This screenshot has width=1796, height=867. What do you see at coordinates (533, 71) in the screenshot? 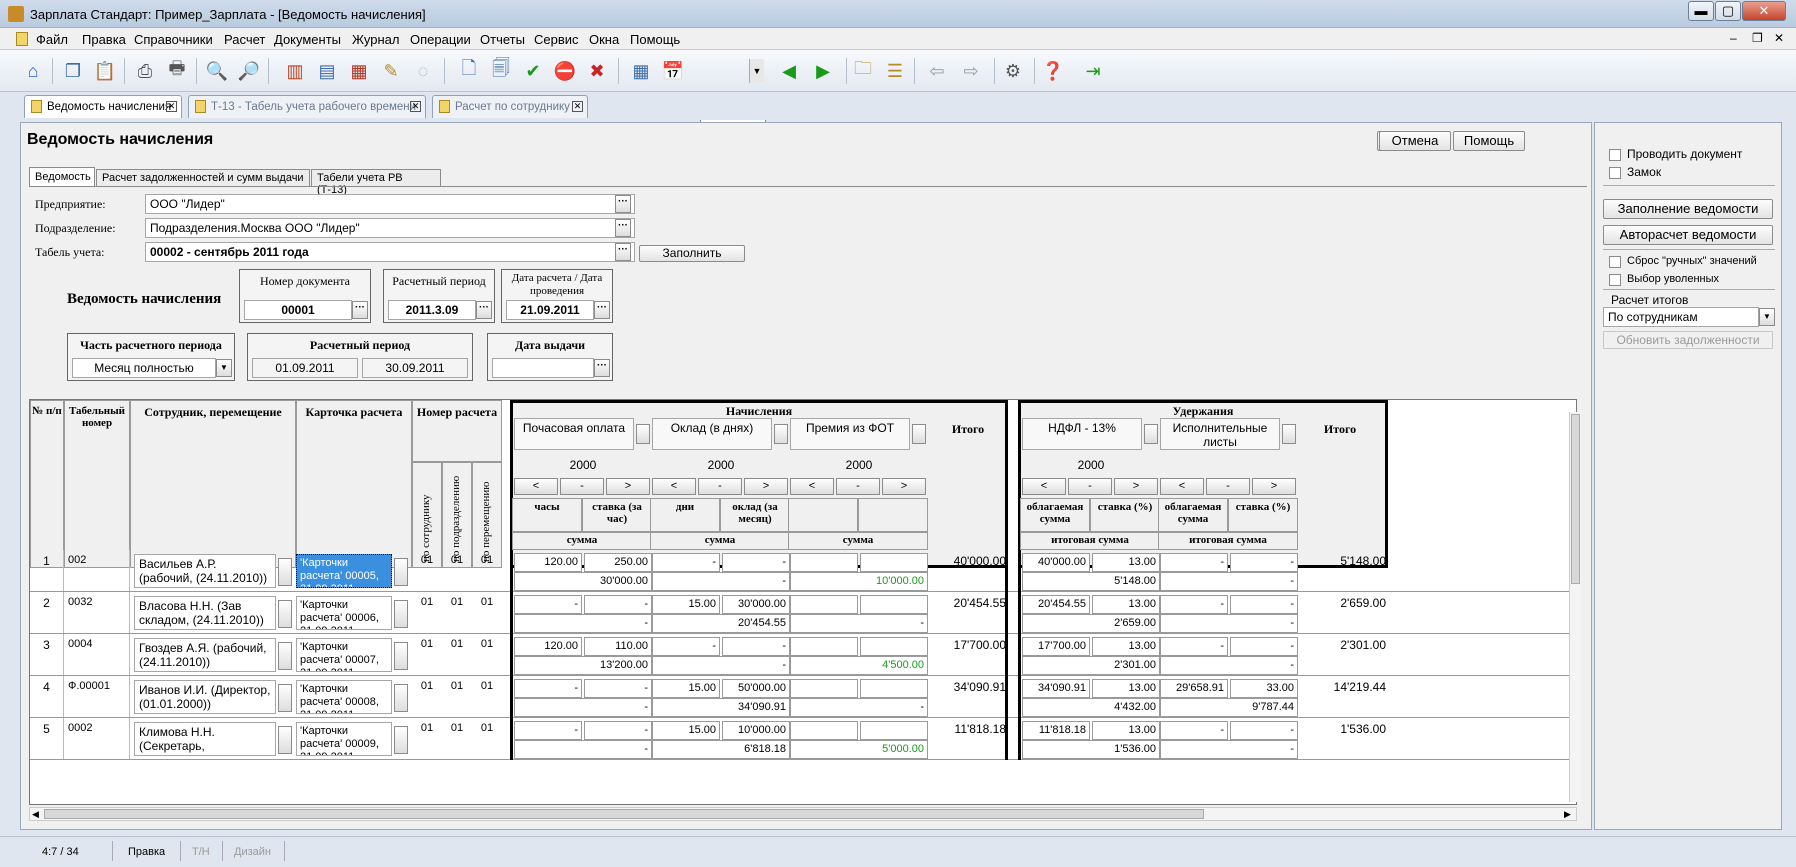
I see `post-icon: ✔` at bounding box center [533, 71].